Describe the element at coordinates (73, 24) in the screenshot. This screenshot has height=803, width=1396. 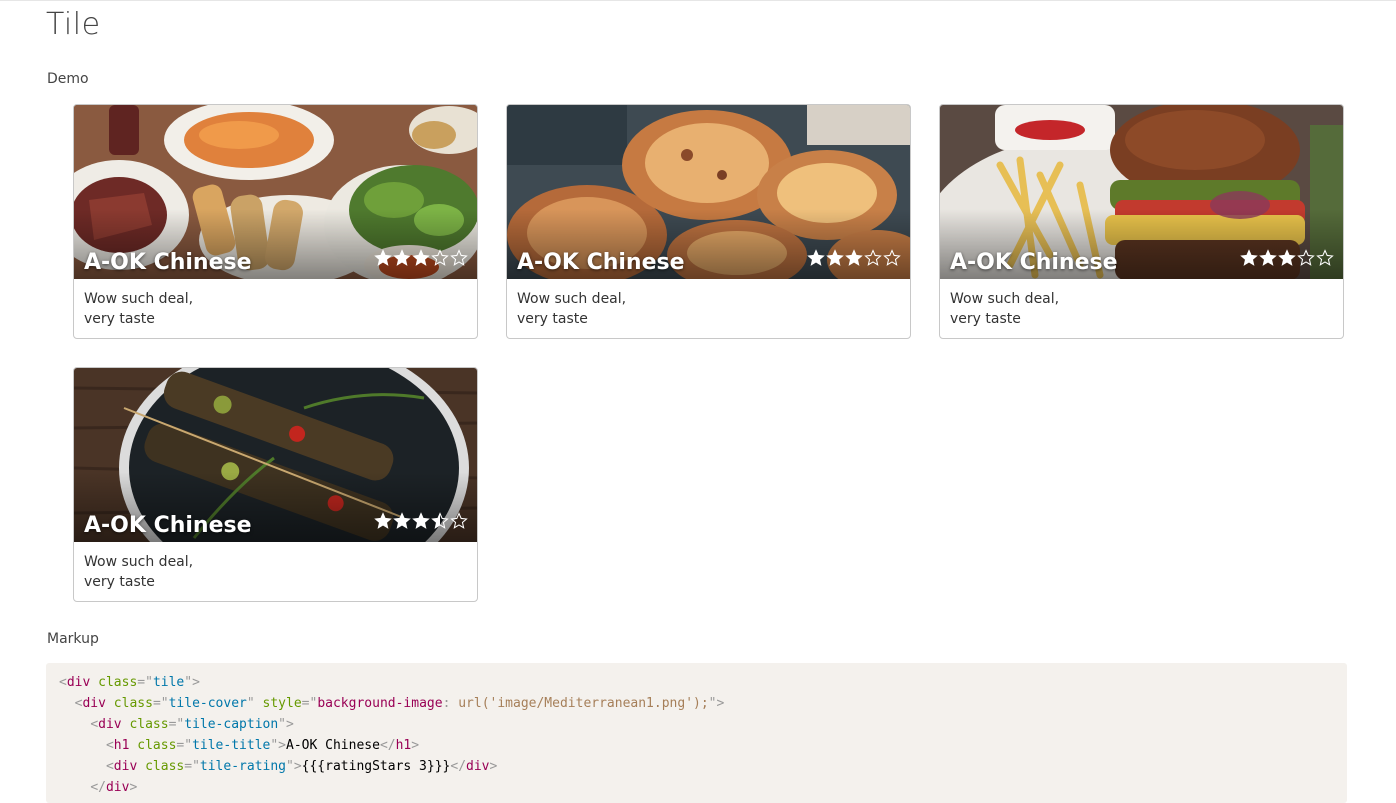
I see `page-title: Tile` at that location.